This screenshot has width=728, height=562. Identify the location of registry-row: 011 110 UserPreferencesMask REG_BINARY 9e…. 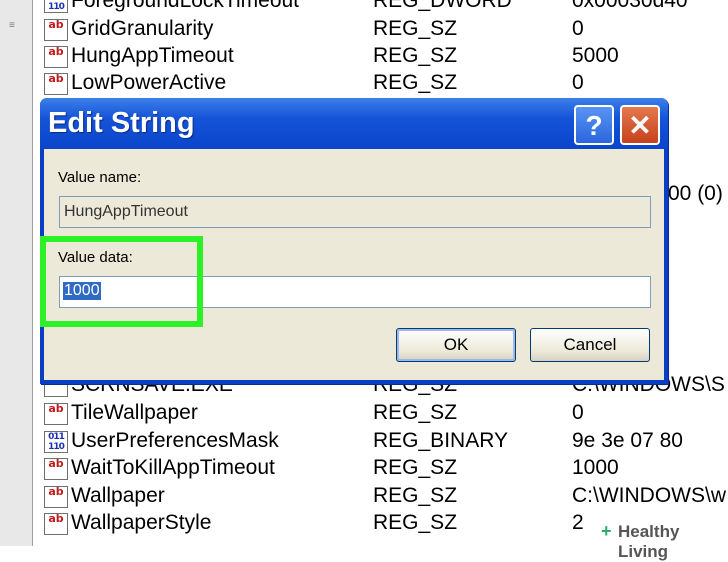
(384, 442).